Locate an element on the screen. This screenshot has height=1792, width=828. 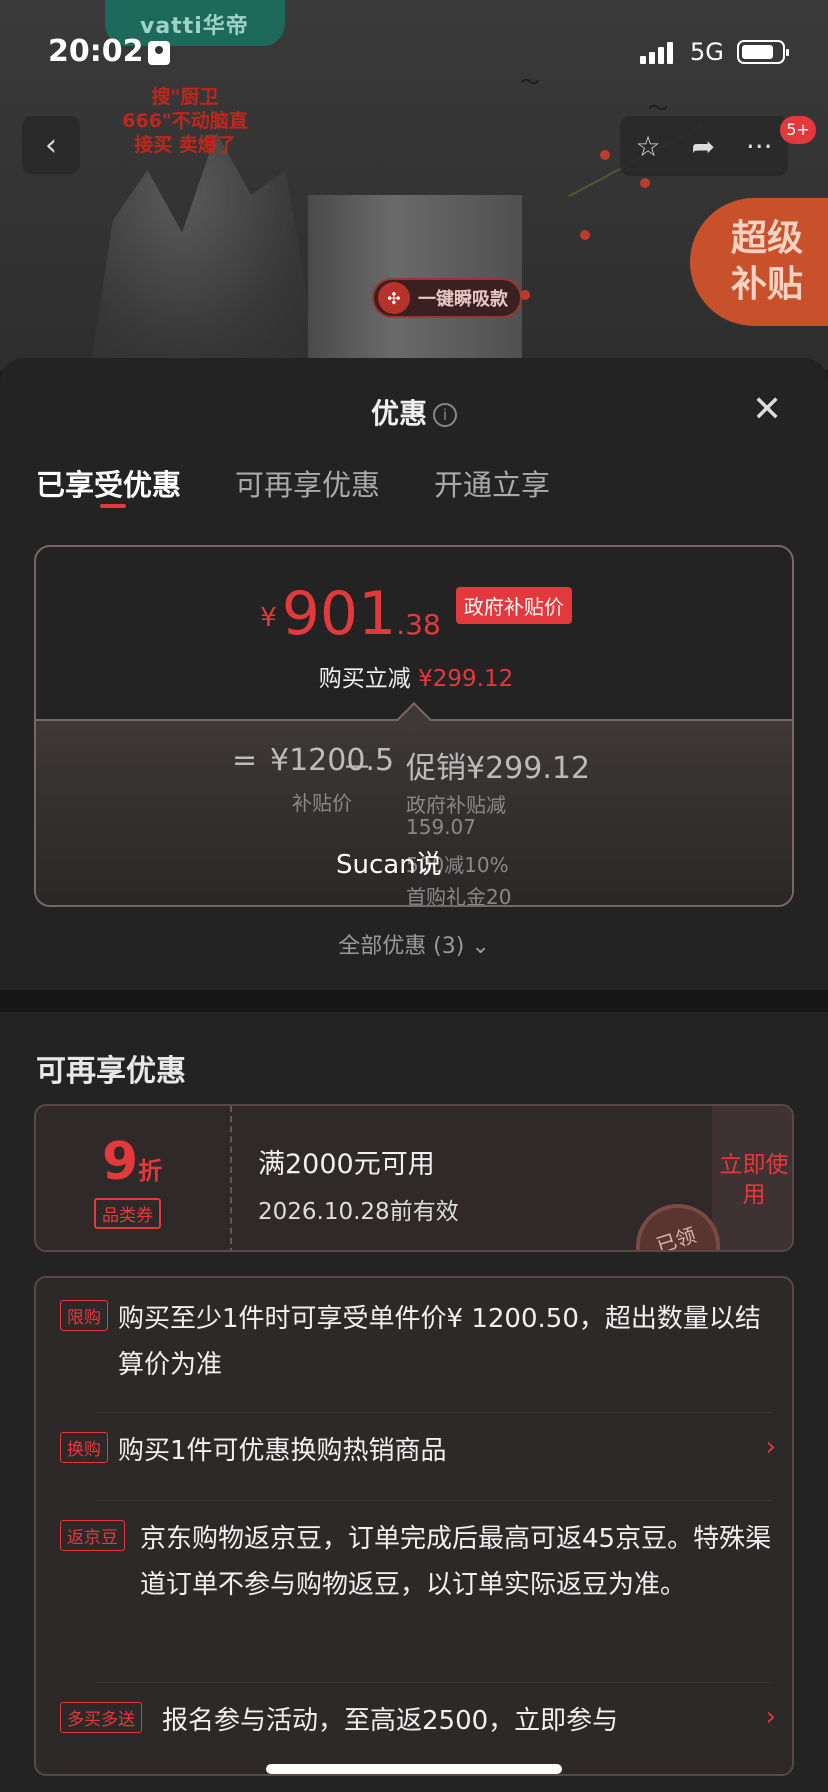
tab-more: 可再享优惠 is located at coordinates (307, 483).